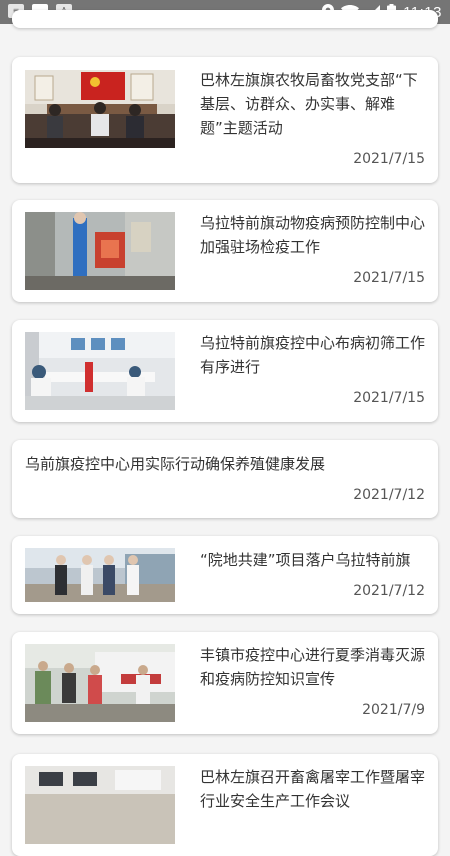  What do you see at coordinates (100, 683) in the screenshot?
I see `street-campaign-thumbnail` at bounding box center [100, 683].